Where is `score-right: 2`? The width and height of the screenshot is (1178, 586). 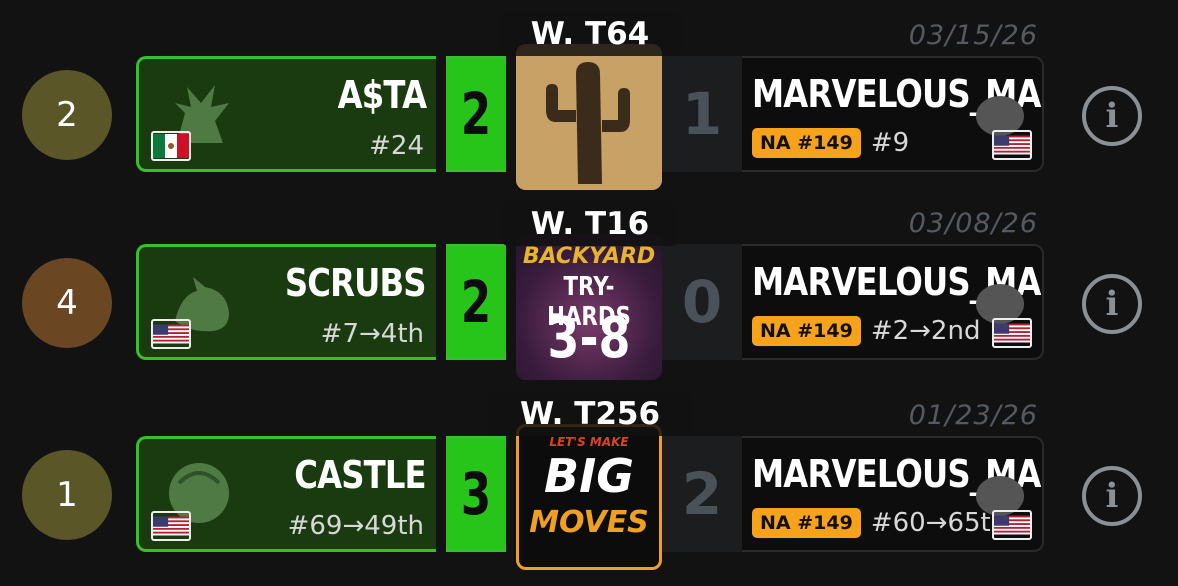 score-right: 2 is located at coordinates (702, 494).